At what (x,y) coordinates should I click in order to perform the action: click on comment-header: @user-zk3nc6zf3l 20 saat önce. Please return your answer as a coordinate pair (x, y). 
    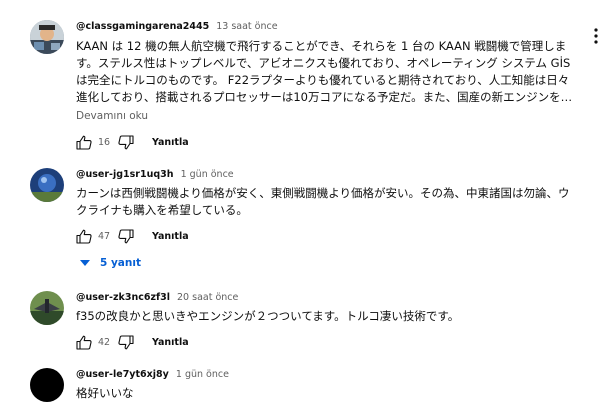
    Looking at the image, I should click on (157, 298).